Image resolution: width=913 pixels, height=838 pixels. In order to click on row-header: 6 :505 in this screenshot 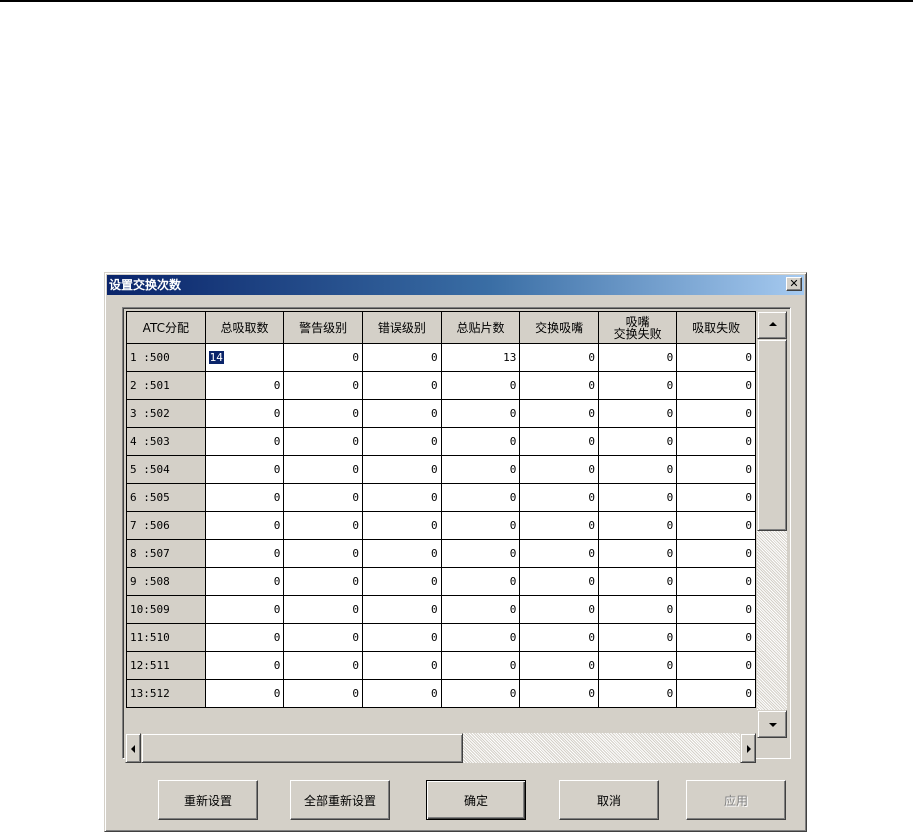, I will do `click(166, 497)`.